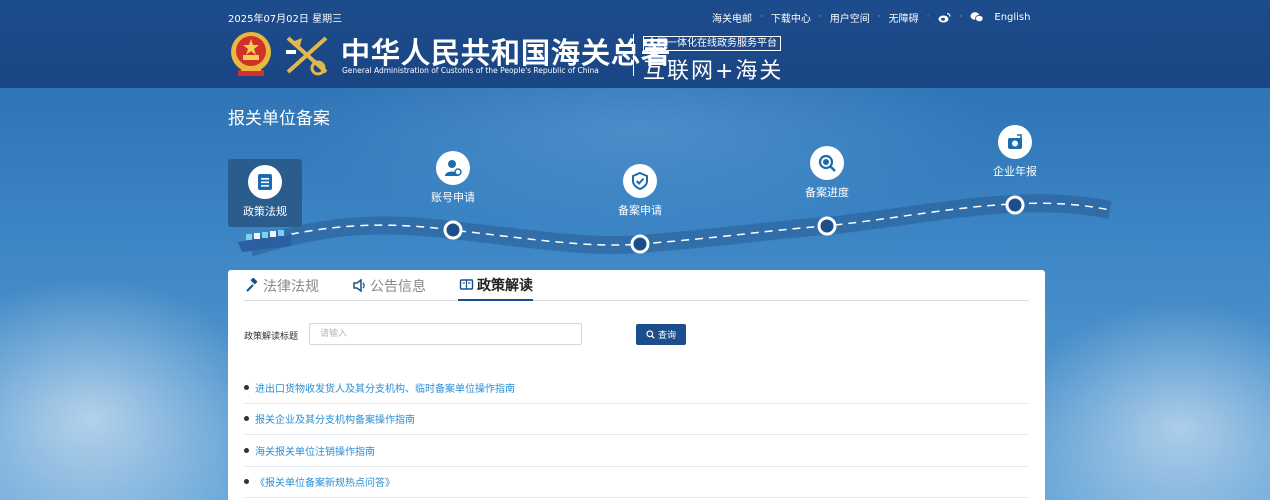  I want to click on list-item: 《报关单位备案新规热点问答》, so click(636, 482).